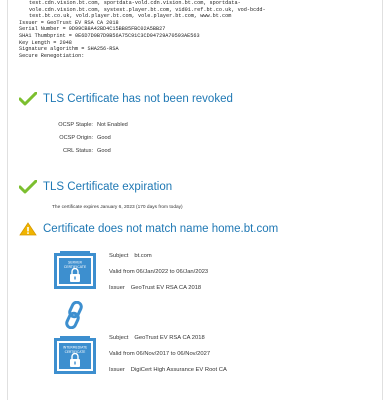 This screenshot has width=389, height=400. Describe the element at coordinates (160, 354) in the screenshot. I see `validity-value: Valid from 06/Nov/2017 to 06/Nov/2027` at that location.